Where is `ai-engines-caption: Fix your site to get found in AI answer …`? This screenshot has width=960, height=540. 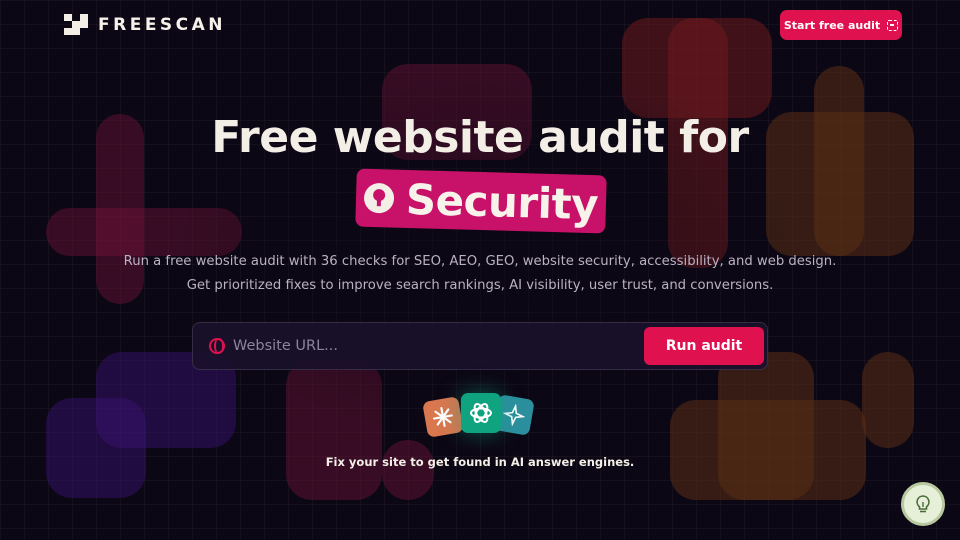
ai-engines-caption: Fix your site to get found in AI answer … is located at coordinates (480, 462).